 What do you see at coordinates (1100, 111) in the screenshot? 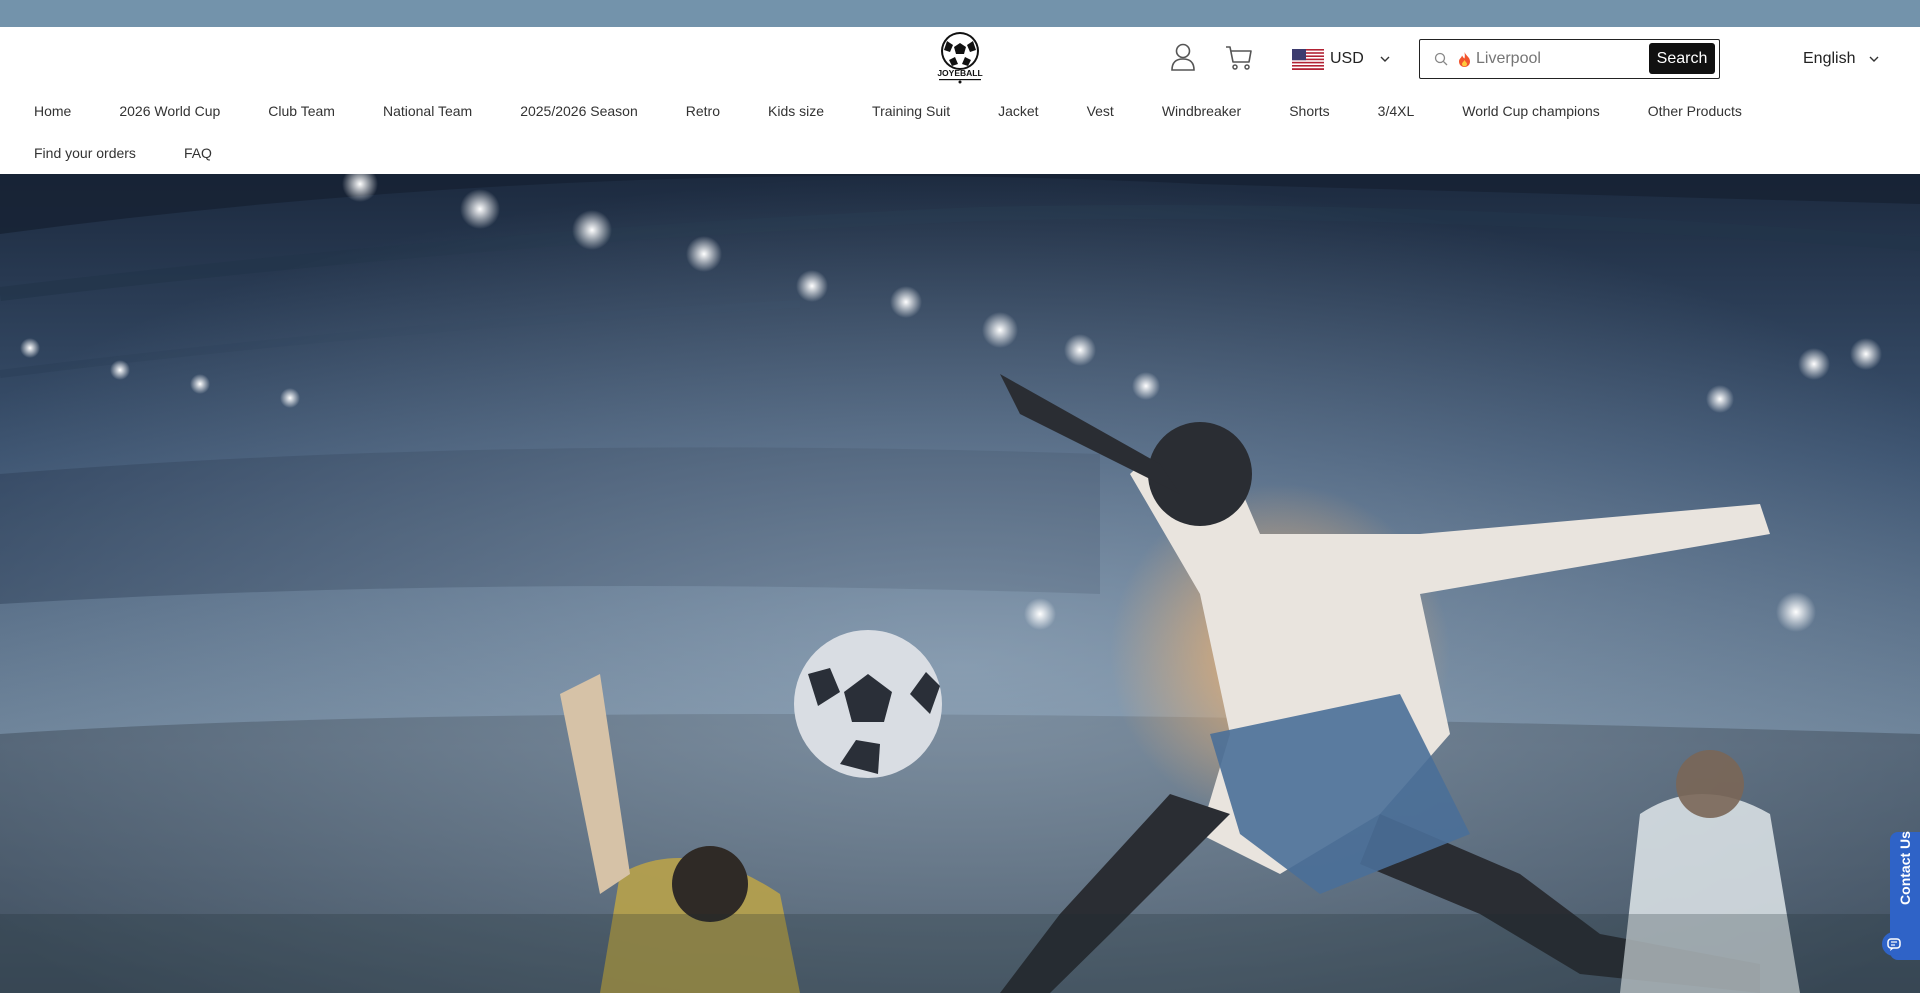
I see `nav-item-vest: Vest` at bounding box center [1100, 111].